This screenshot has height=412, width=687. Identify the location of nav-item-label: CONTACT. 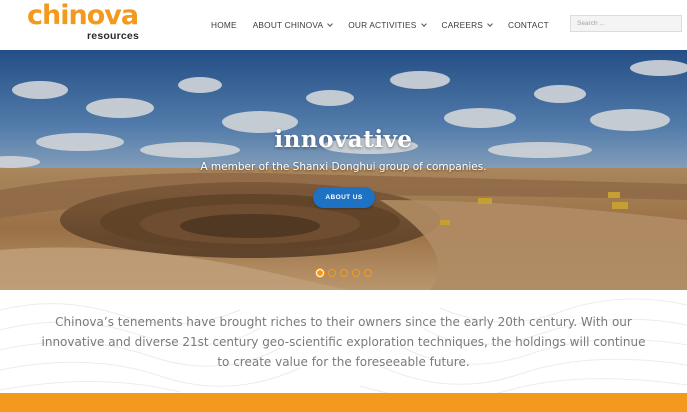
(528, 25).